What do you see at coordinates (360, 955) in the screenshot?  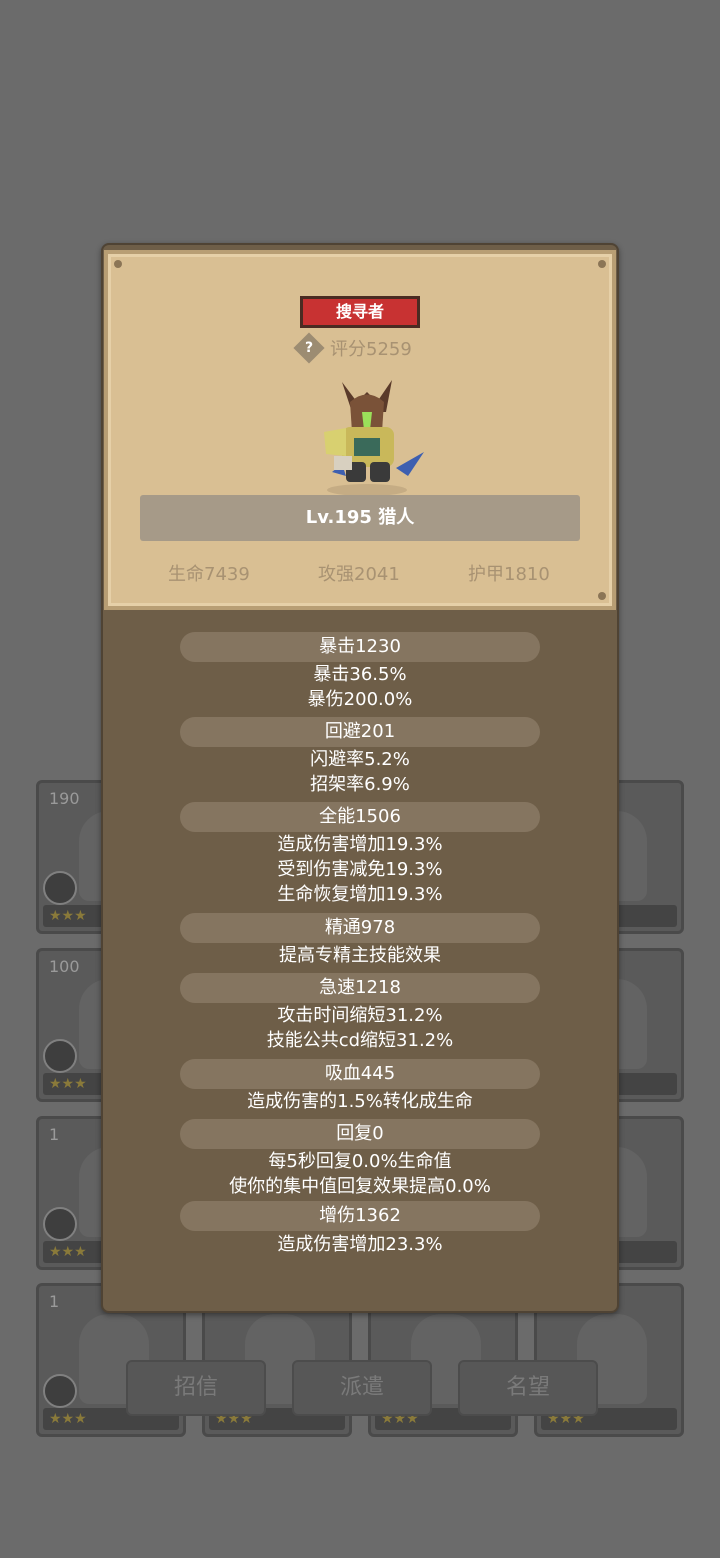 I see `attr-detail: 提高专精主技能效果` at bounding box center [360, 955].